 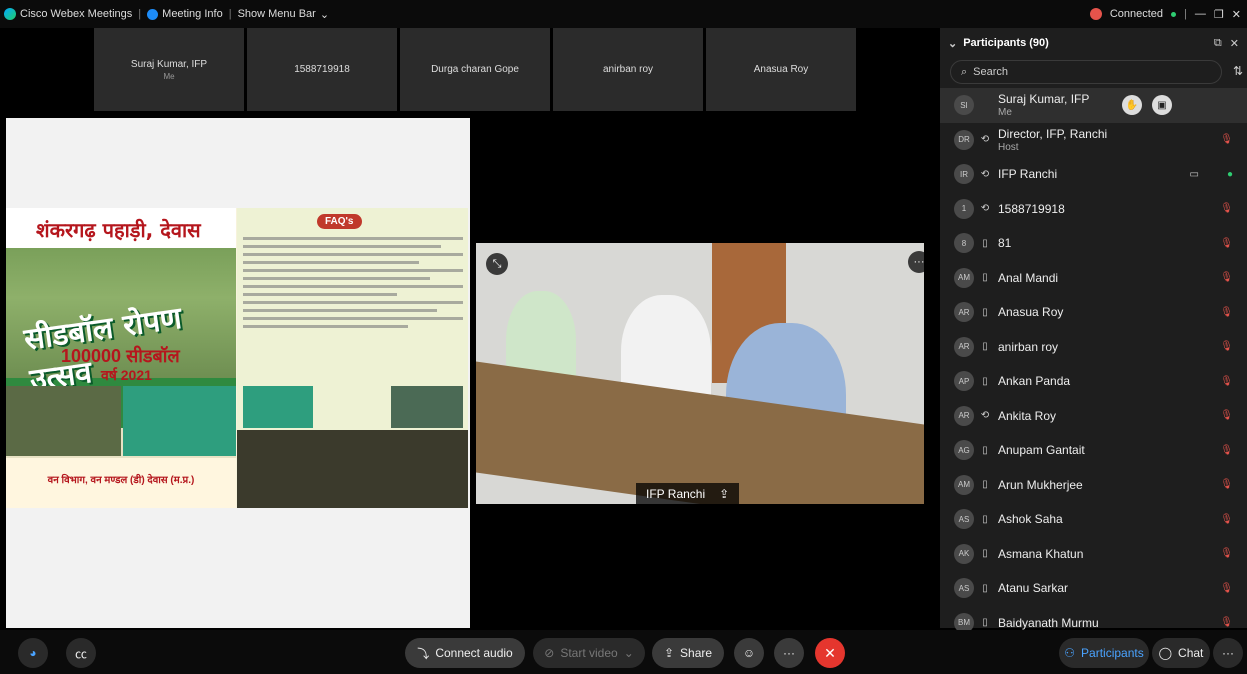 I want to click on participant-role: Me, so click(x=1005, y=113).